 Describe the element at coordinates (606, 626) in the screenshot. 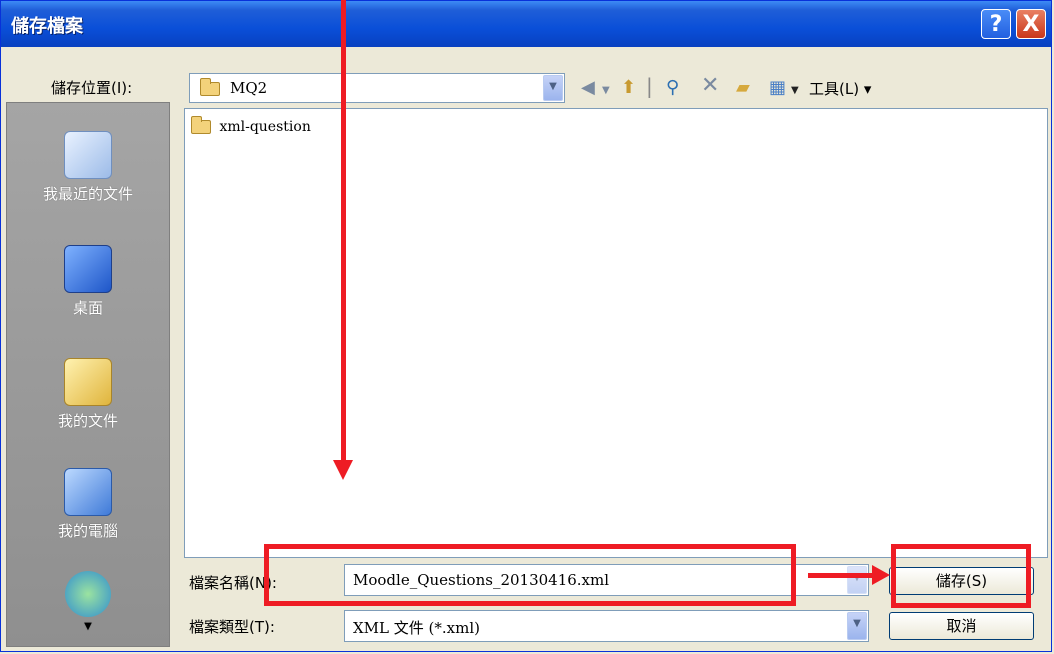

I see `filetype-dropdown: XML 文件 (*.xml) ▼` at that location.